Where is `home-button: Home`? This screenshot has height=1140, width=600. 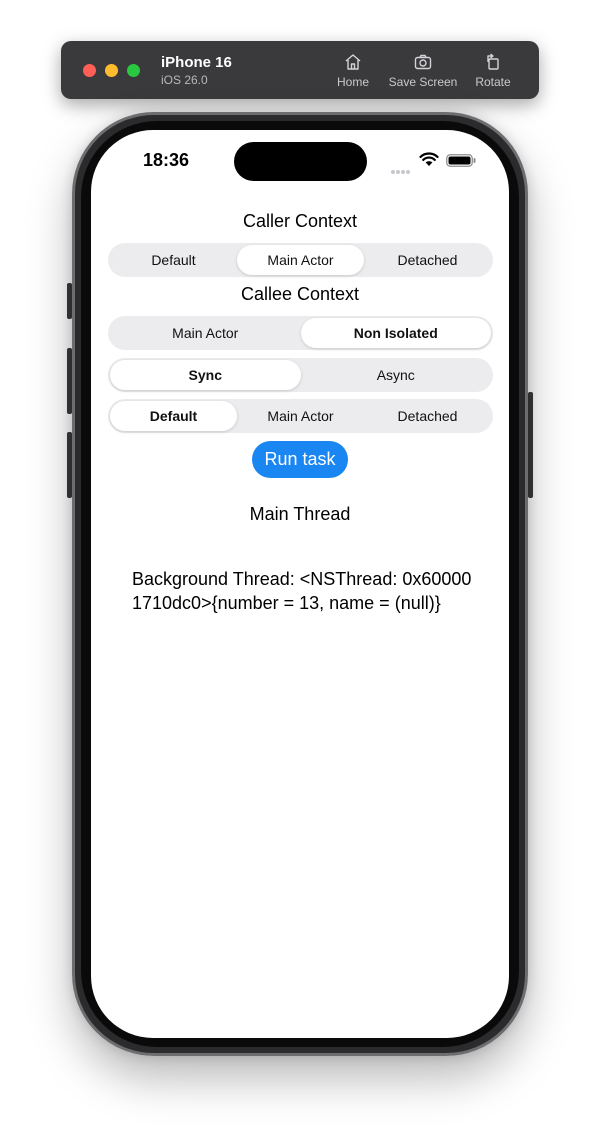 home-button: Home is located at coordinates (353, 71).